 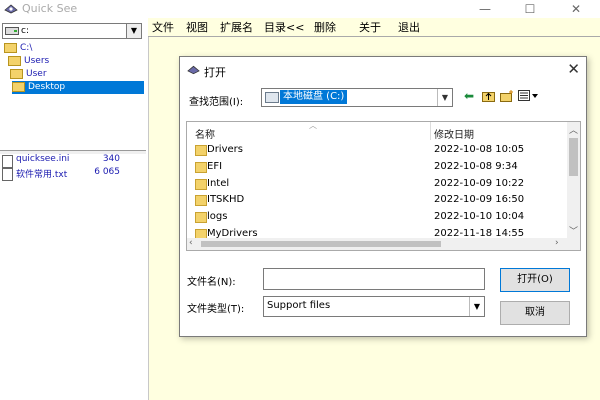 What do you see at coordinates (357, 97) in the screenshot?
I see `lookin-combo: 本地磁盘 (C:) ▼` at bounding box center [357, 97].